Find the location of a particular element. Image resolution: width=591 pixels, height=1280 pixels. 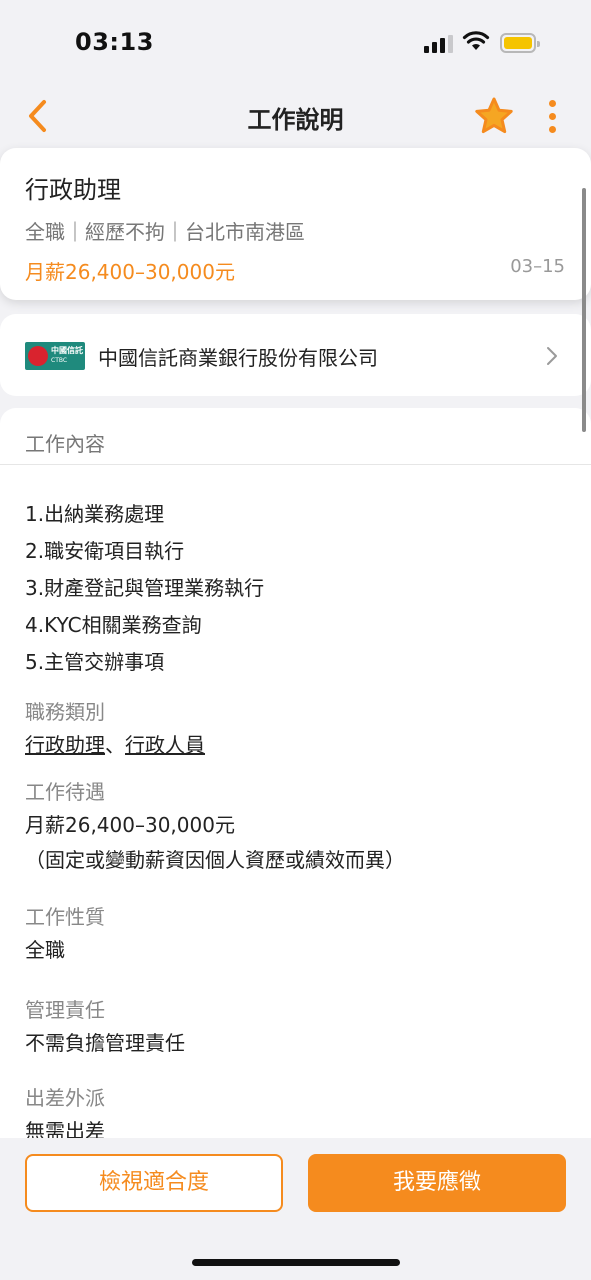

section-title: 工作內容 is located at coordinates (65, 444).